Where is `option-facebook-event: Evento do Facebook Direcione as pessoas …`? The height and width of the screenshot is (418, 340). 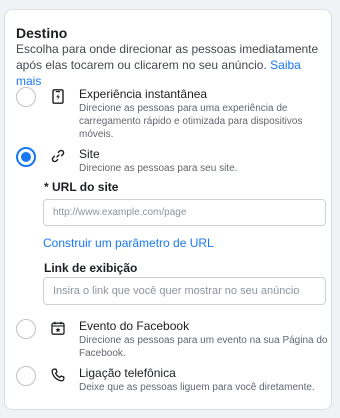
option-facebook-event: Evento do Facebook Direcione as pessoas … is located at coordinates (172, 339).